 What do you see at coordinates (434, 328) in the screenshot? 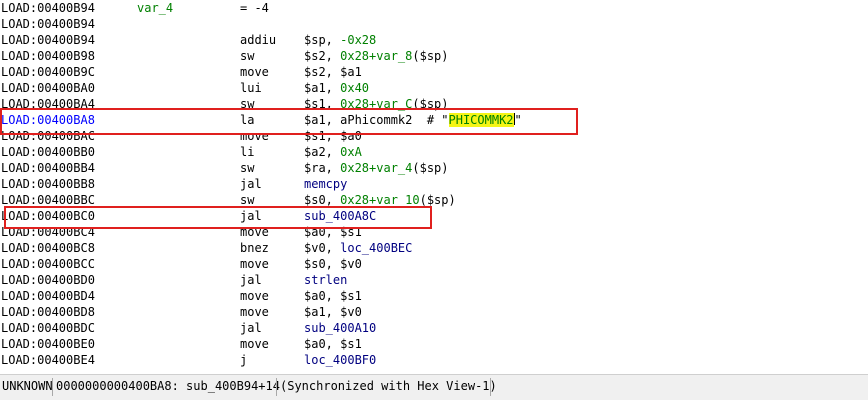
I see `listing-row: LOAD:00400BDC jal sub_400A10` at bounding box center [434, 328].